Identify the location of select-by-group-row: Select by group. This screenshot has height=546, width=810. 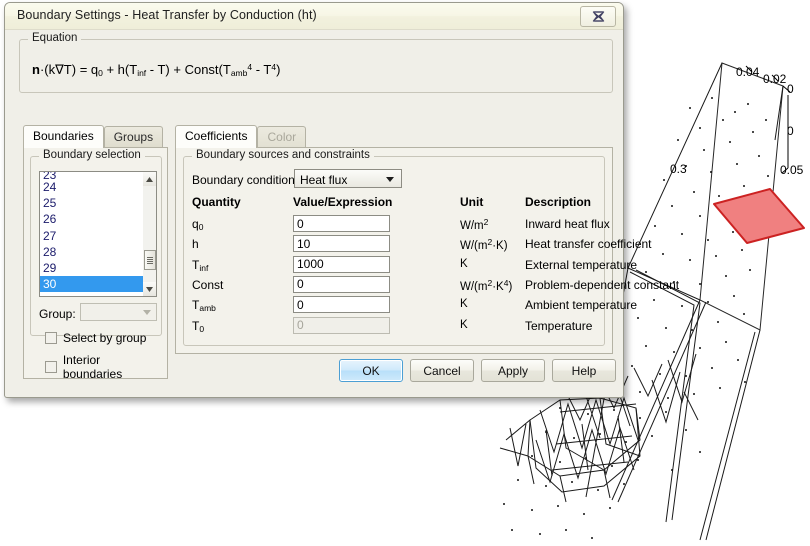
(95, 338).